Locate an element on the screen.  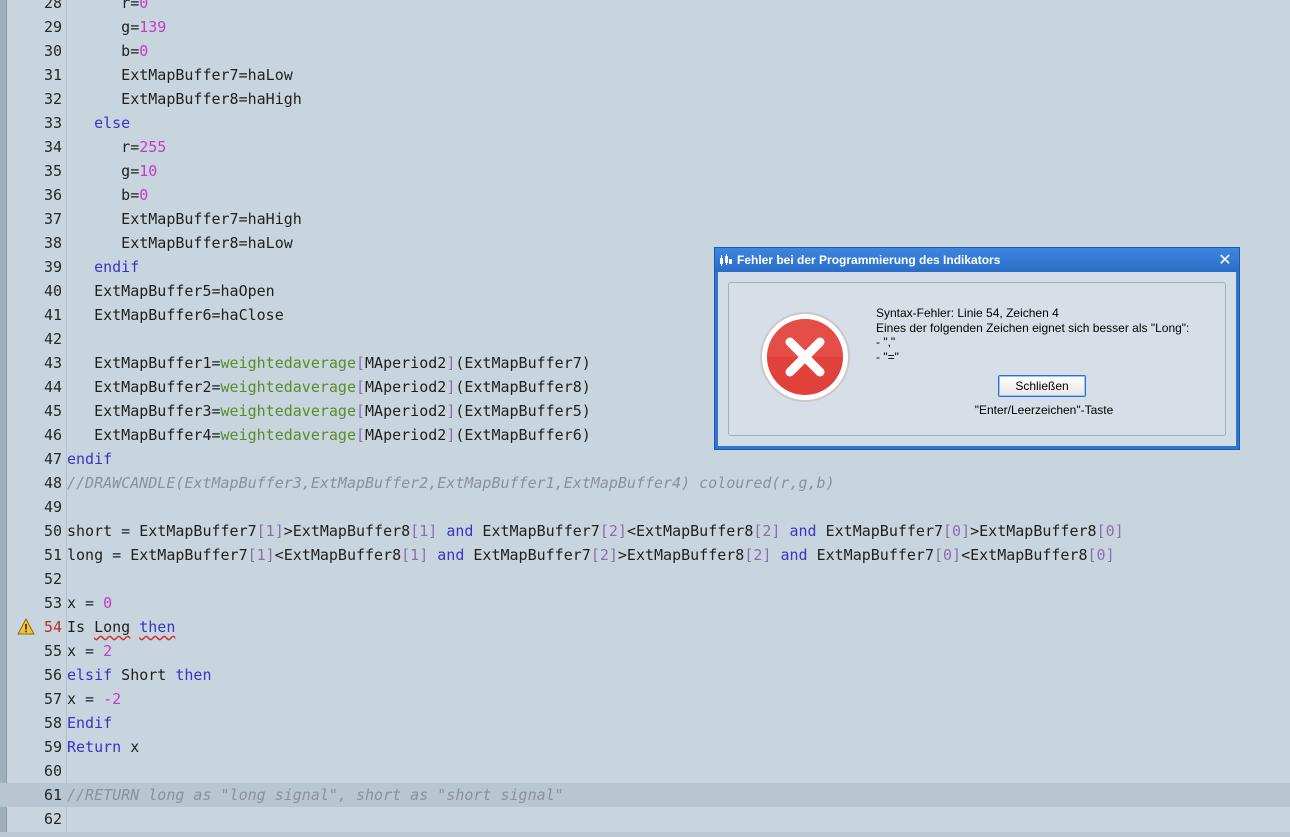
code-token: ExtMapBuffer8=haLow is located at coordinates (180, 243).